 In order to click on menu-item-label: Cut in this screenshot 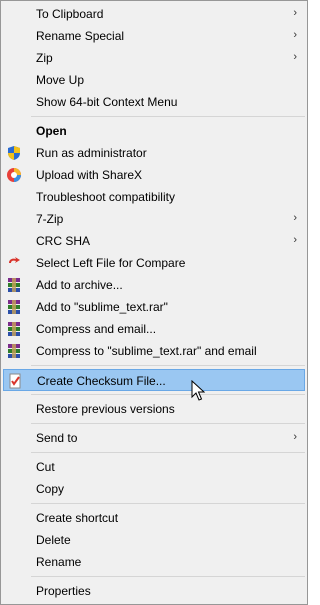, I will do `click(45, 467)`.